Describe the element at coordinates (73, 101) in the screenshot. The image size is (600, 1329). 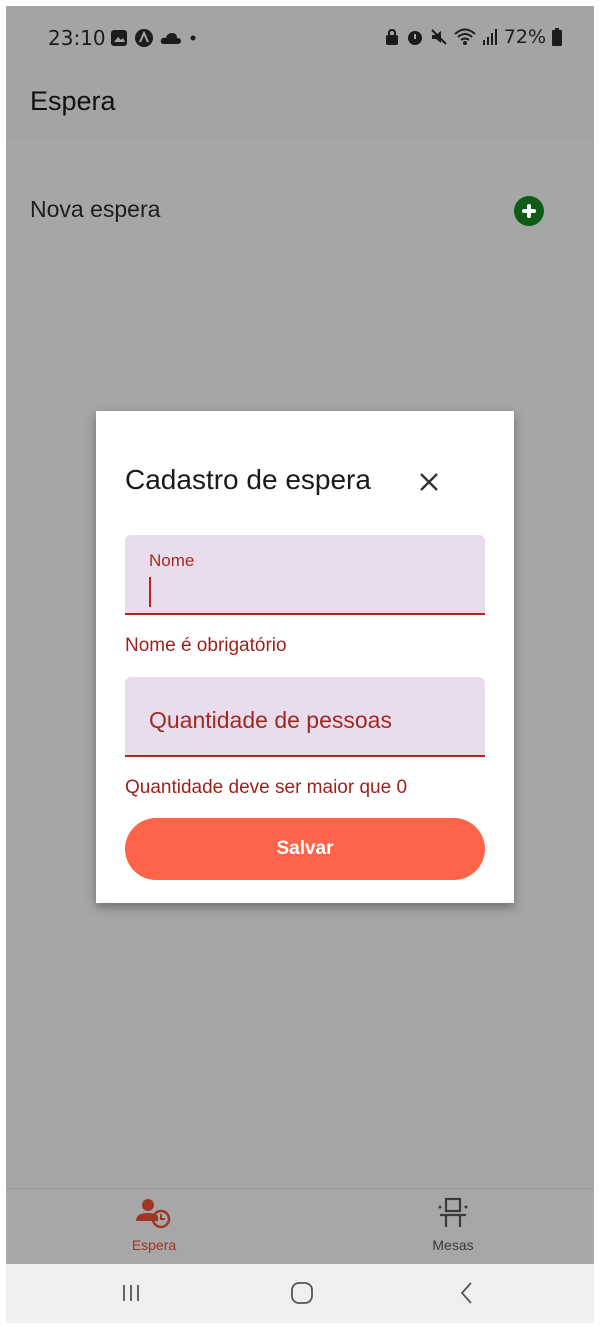
I see `page-title: Espera` at that location.